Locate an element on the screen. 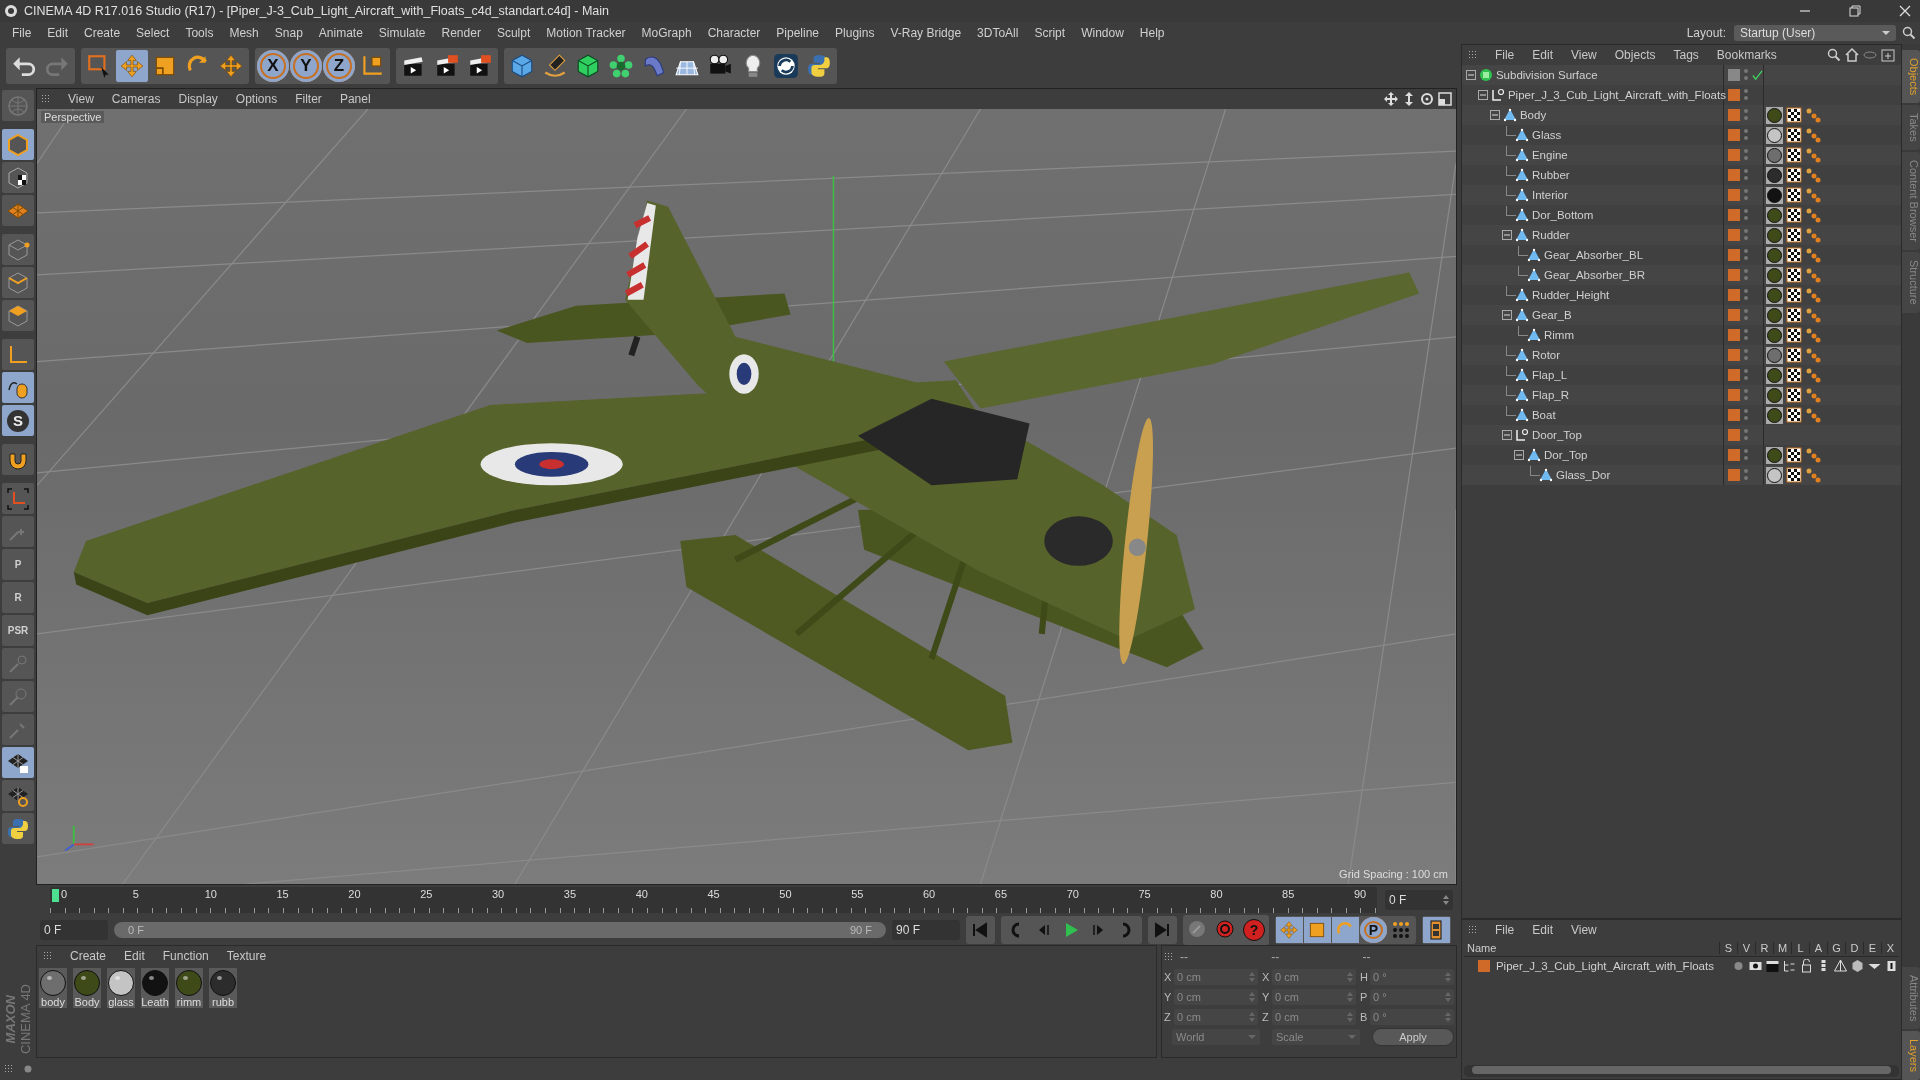 The image size is (1920, 1080). menu-item: Window is located at coordinates (1102, 33).